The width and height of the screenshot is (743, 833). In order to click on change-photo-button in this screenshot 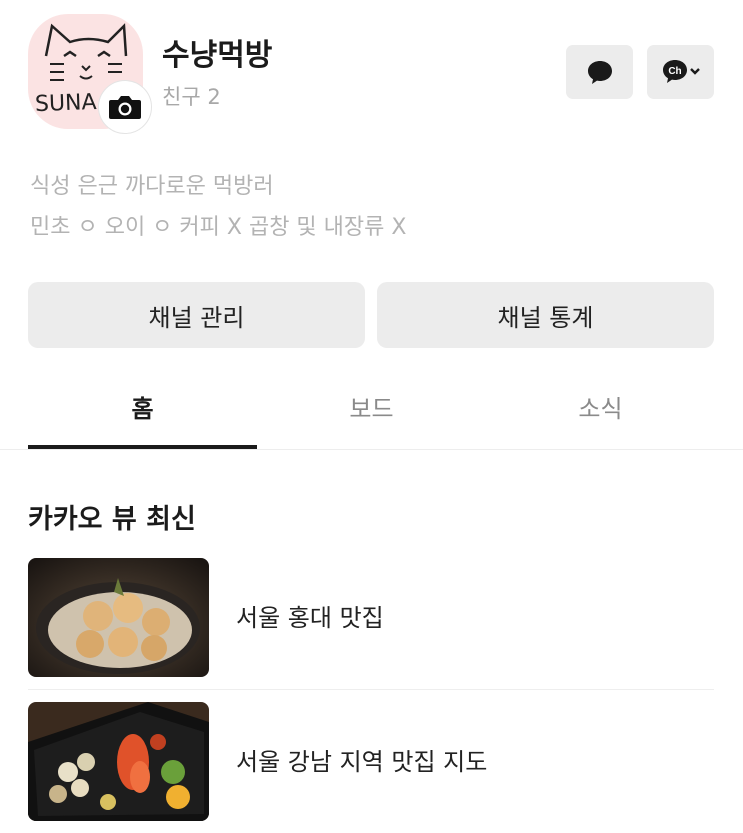, I will do `click(125, 107)`.